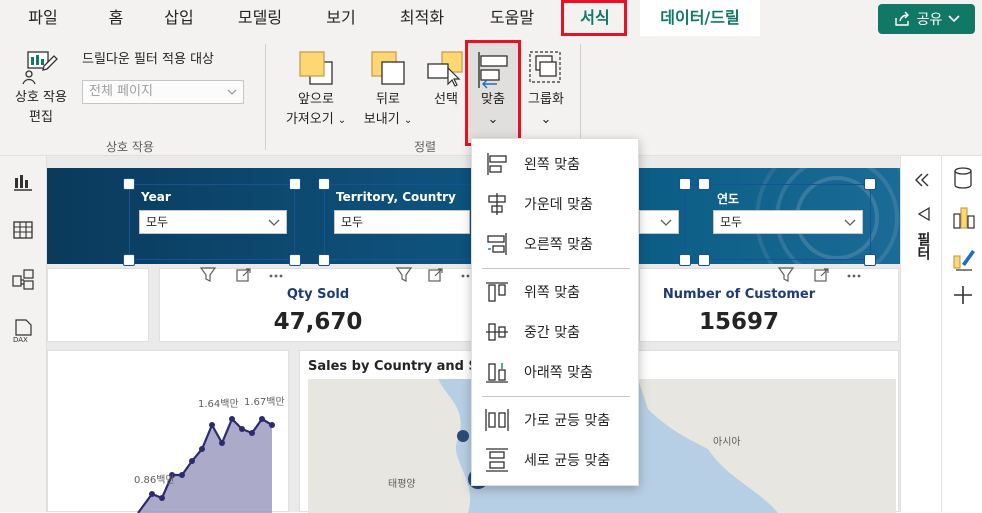  I want to click on tab-data-drill: 데이터/드릴, so click(700, 18).